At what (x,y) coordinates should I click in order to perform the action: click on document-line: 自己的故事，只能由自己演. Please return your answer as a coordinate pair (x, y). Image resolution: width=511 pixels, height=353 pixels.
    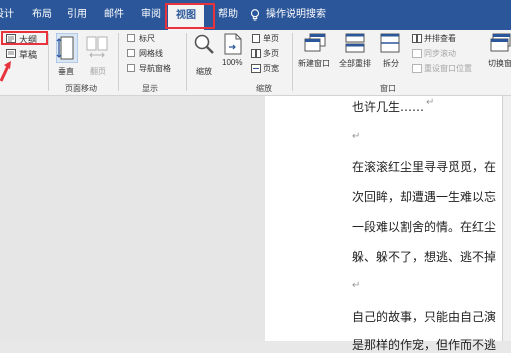
    Looking at the image, I should click on (424, 317).